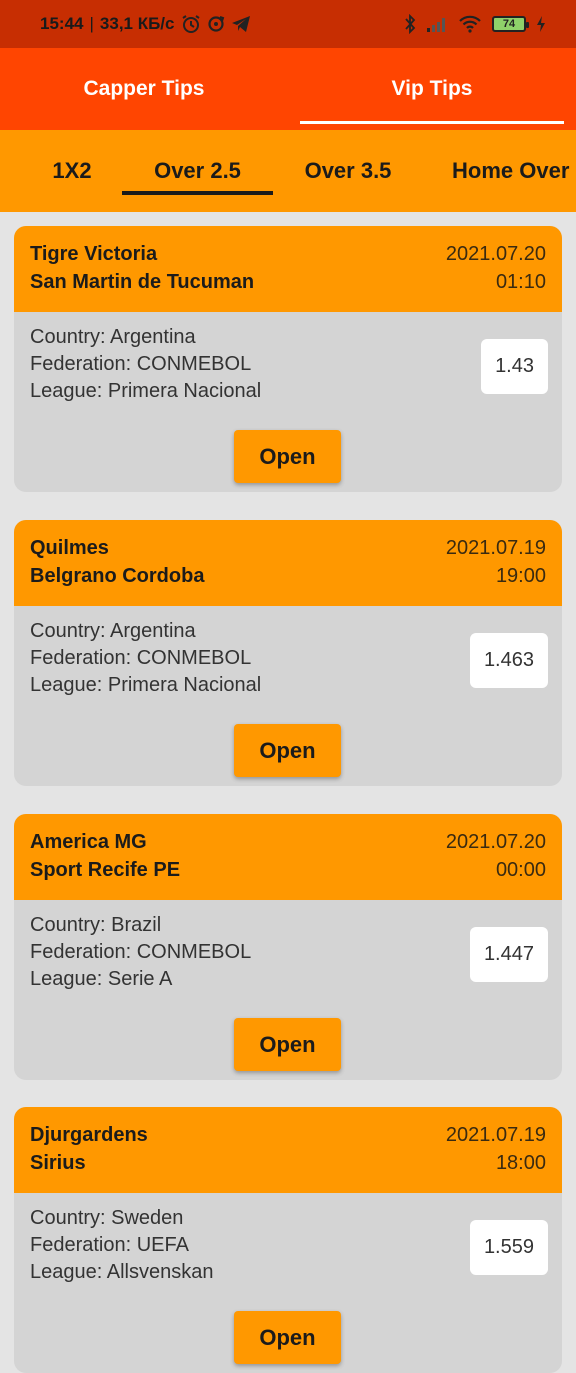 This screenshot has width=576, height=1373. I want to click on tab-label: Home Over, so click(511, 170).